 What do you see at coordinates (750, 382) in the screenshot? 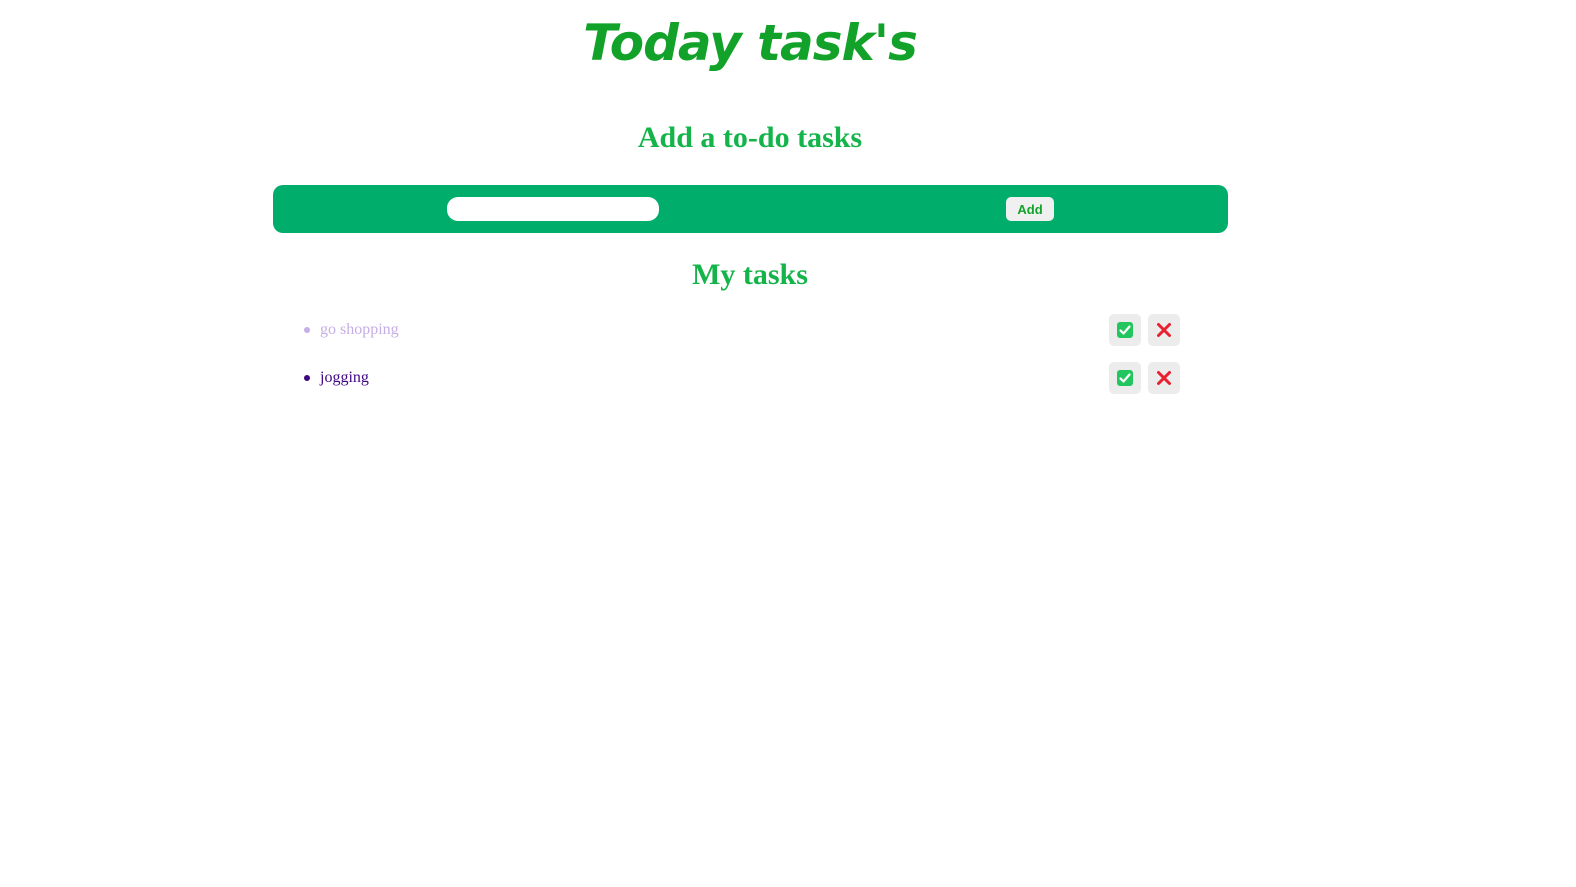
I see `task-item: jogging` at bounding box center [750, 382].